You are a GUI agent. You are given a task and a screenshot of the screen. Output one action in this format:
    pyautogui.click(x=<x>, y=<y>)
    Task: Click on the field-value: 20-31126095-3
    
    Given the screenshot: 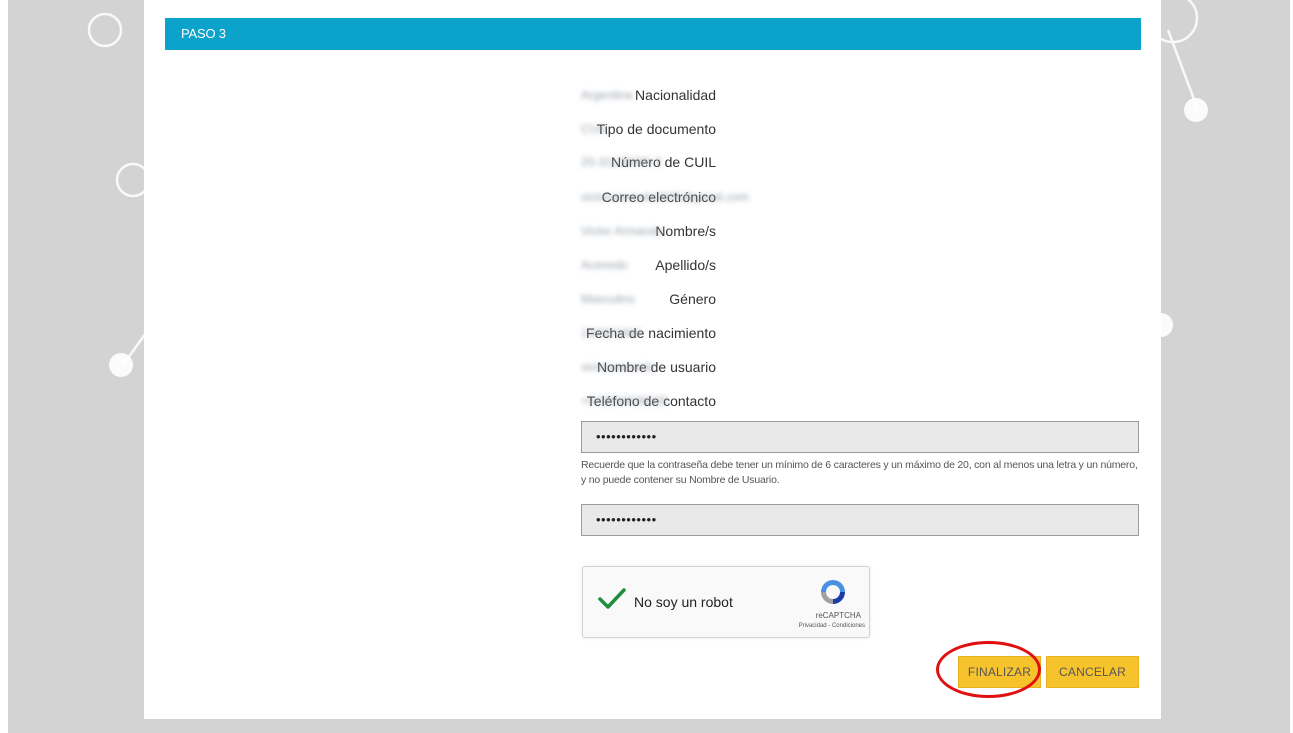 What is the action you would take?
    pyautogui.click(x=621, y=162)
    